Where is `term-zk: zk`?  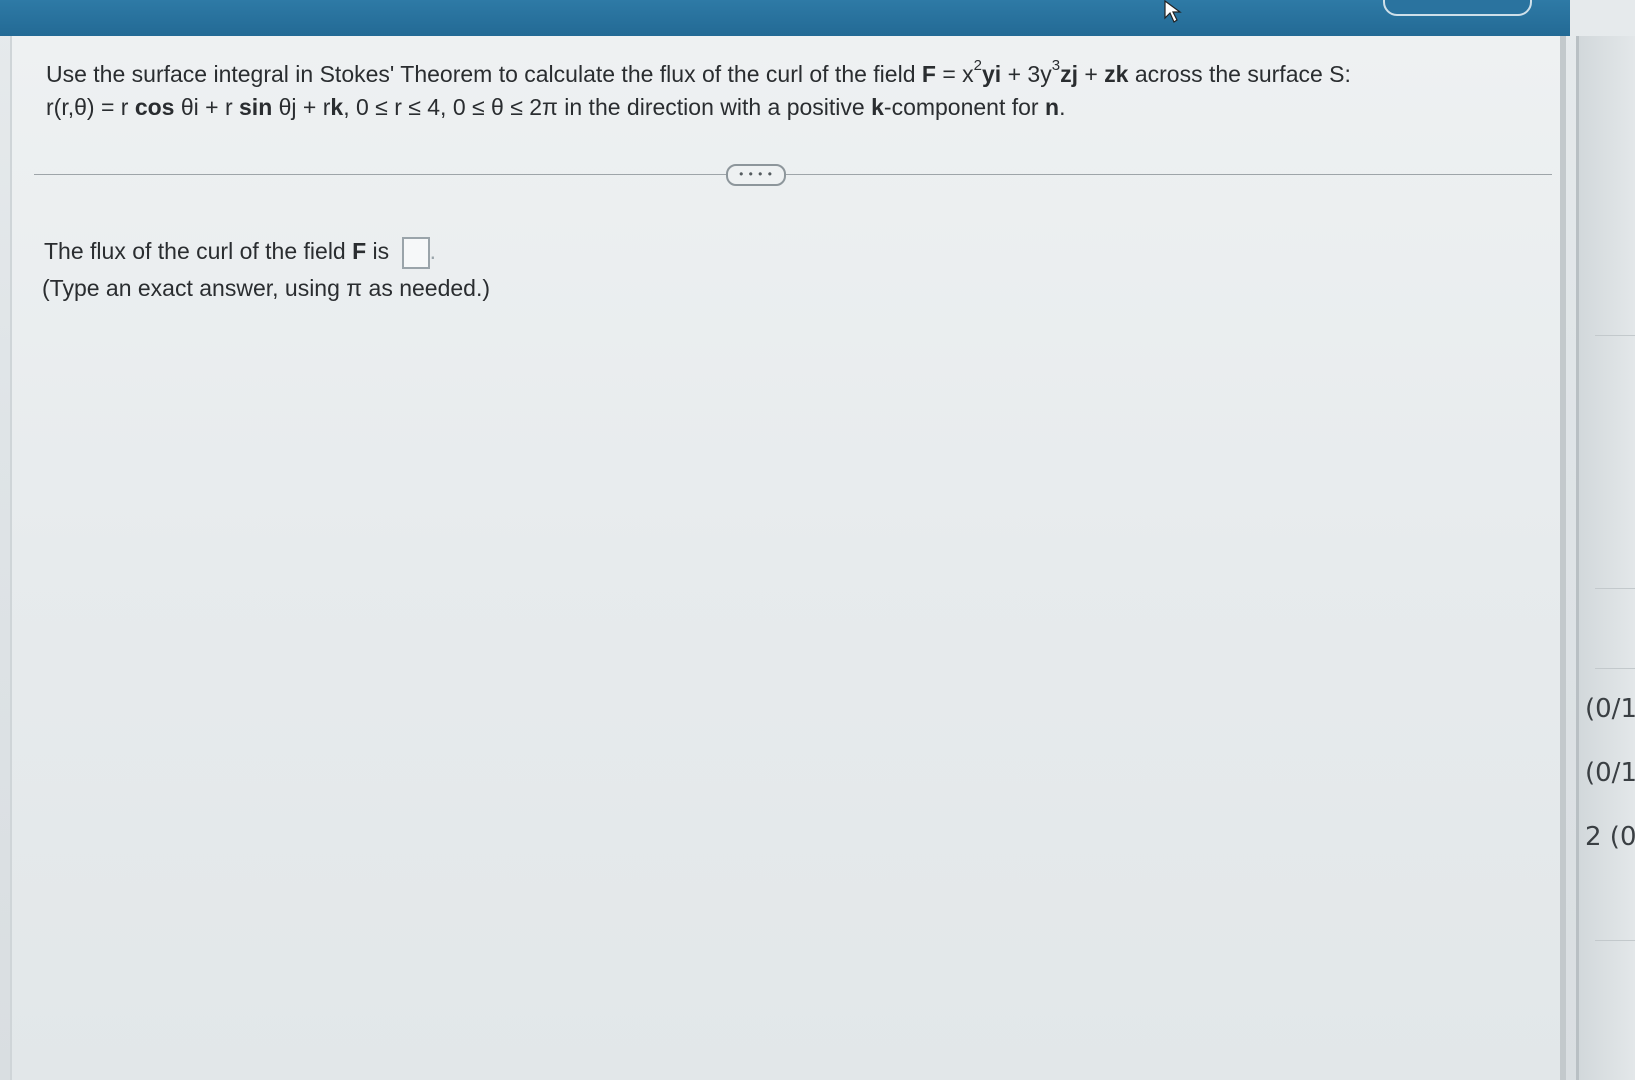 term-zk: zk is located at coordinates (1116, 74).